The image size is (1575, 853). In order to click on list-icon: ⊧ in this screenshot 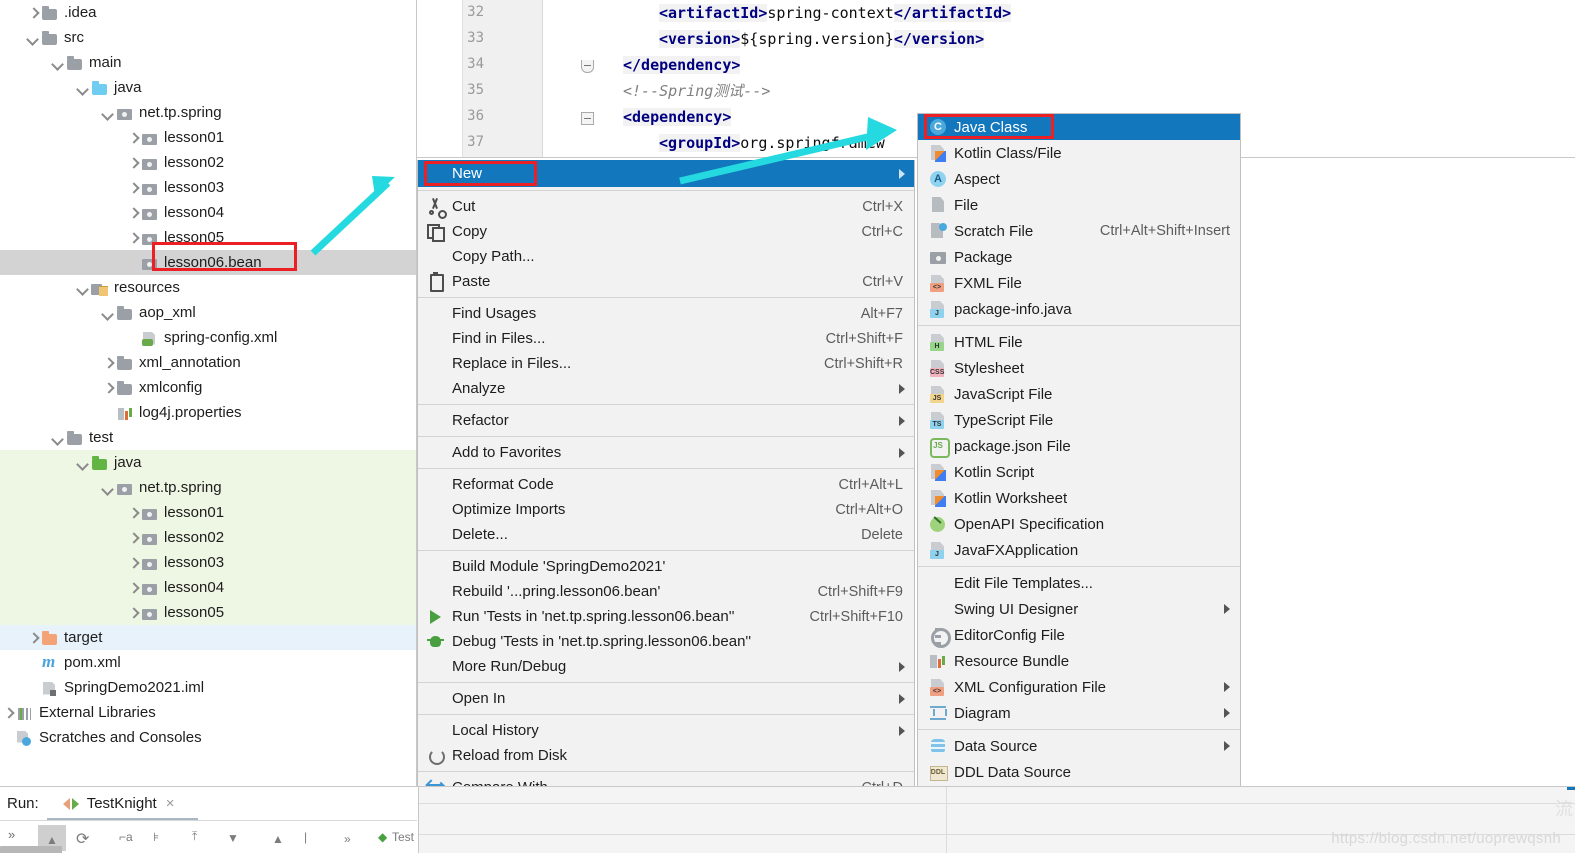, I will do `click(156, 837)`.